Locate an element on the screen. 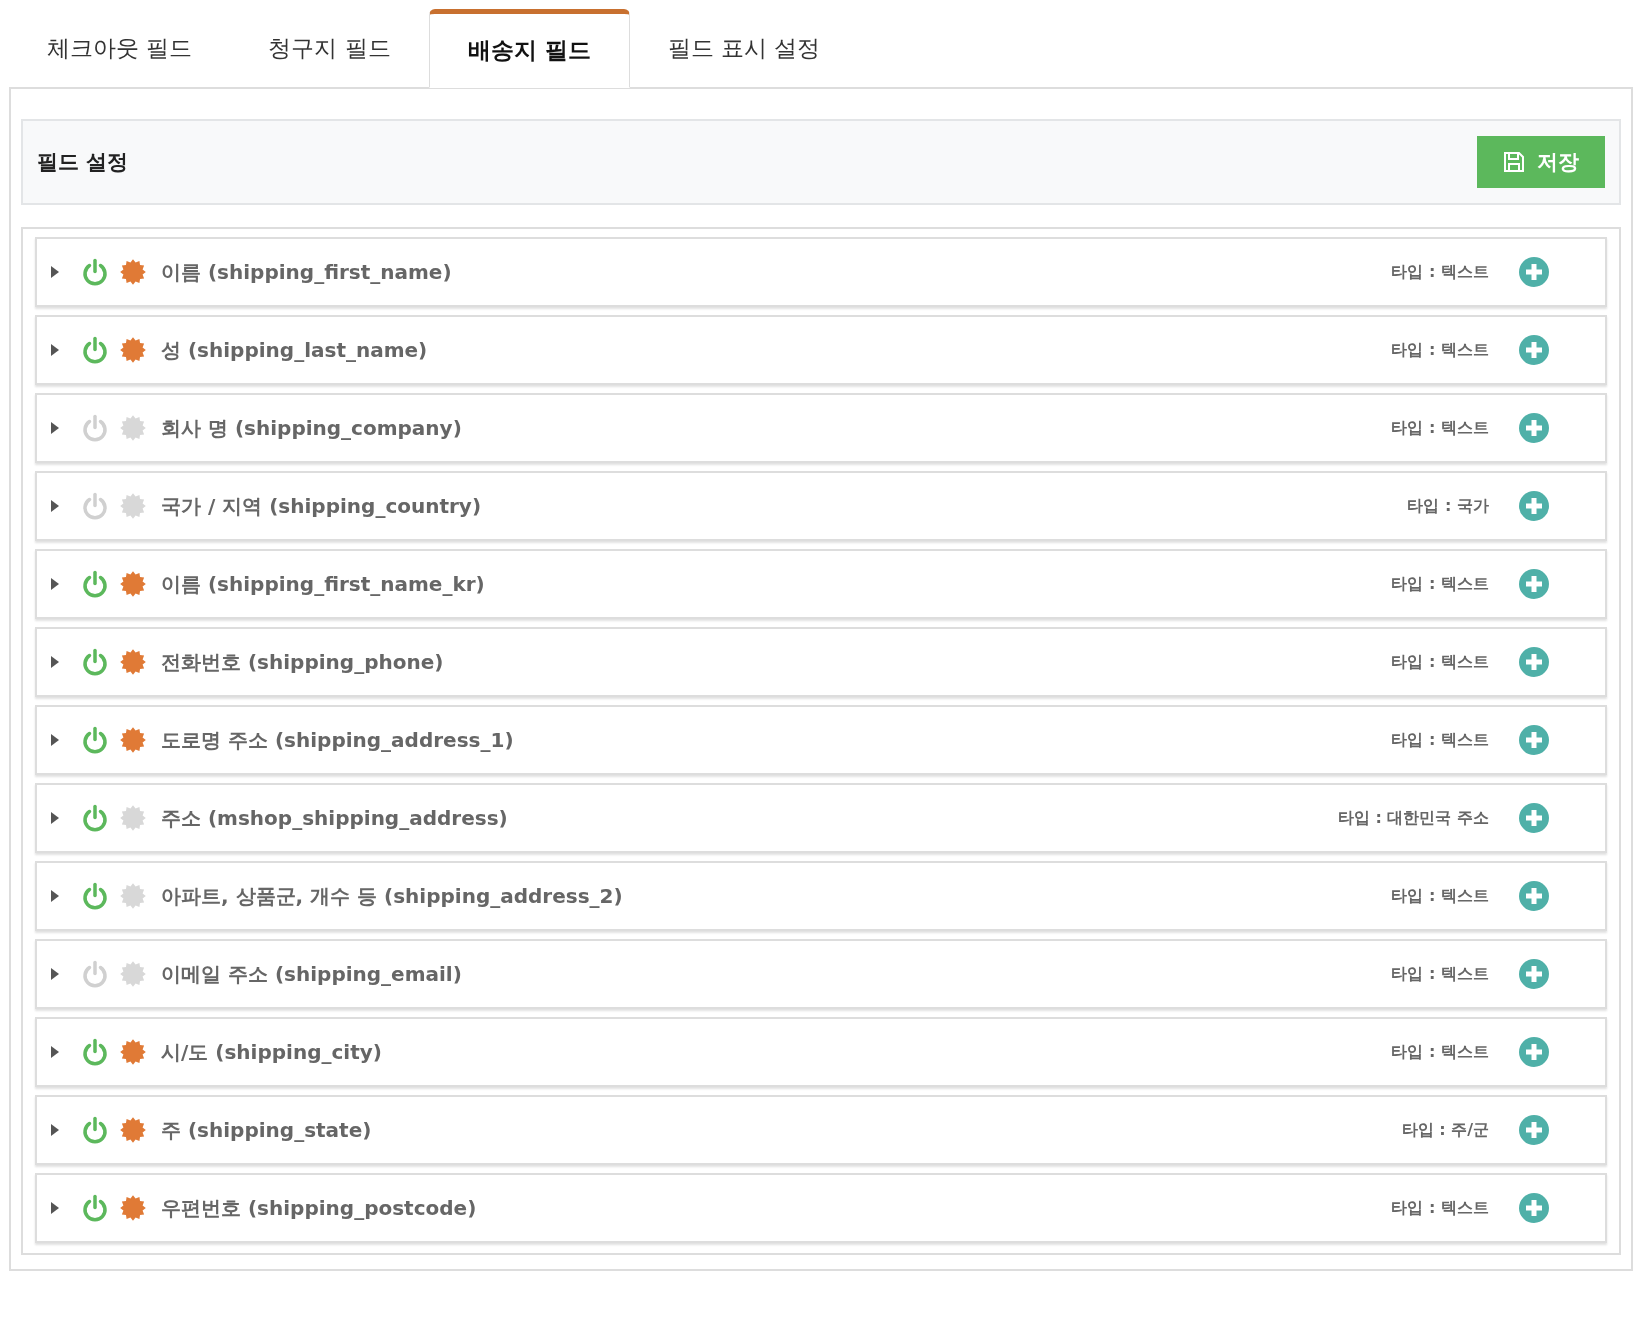  field-label: 이메일 주소 (shipping_email) is located at coordinates (312, 974).